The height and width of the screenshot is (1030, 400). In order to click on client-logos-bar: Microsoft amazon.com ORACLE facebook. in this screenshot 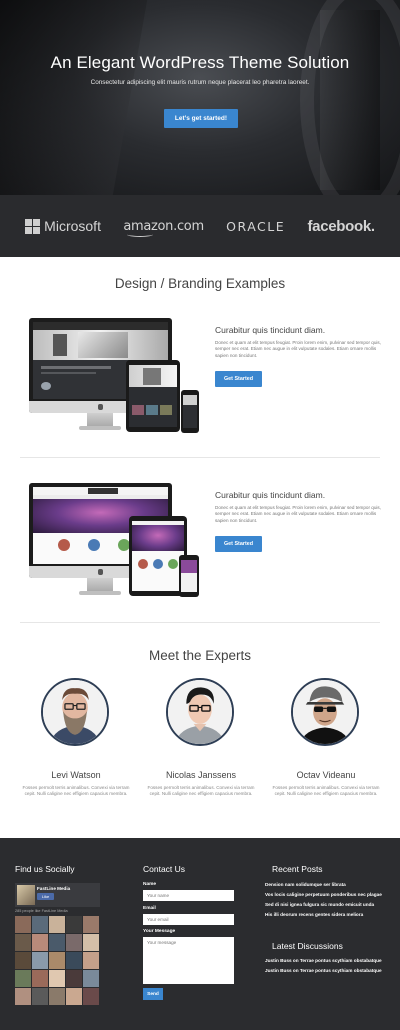, I will do `click(200, 226)`.